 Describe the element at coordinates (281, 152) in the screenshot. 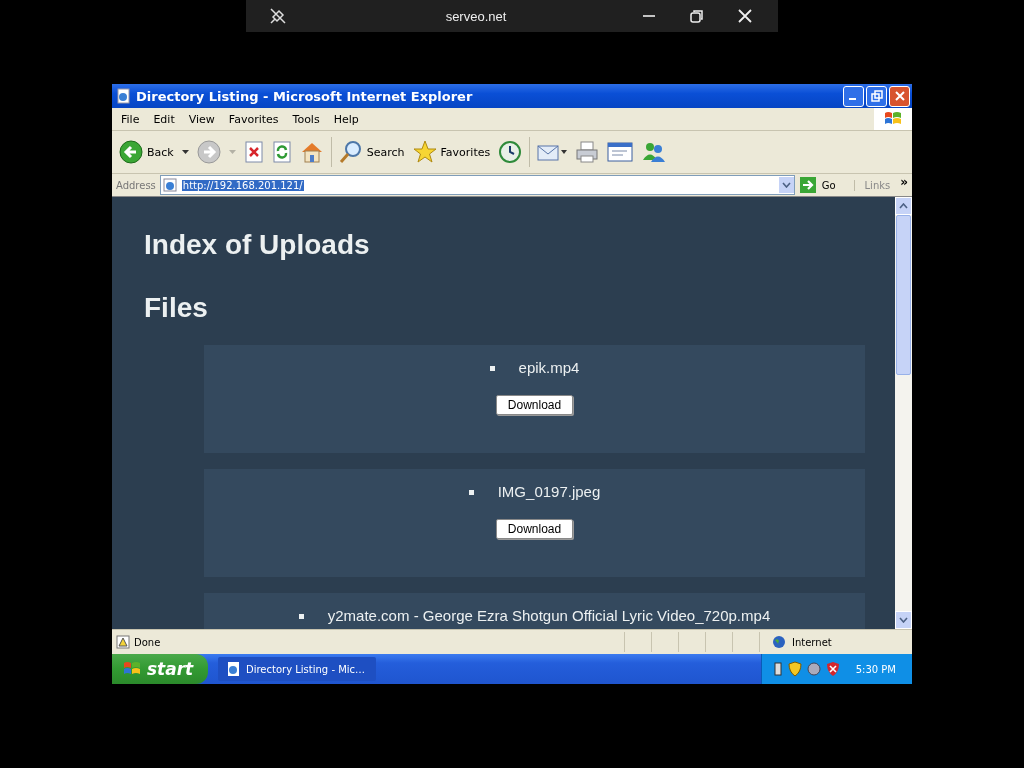

I see `refresh-button` at that location.